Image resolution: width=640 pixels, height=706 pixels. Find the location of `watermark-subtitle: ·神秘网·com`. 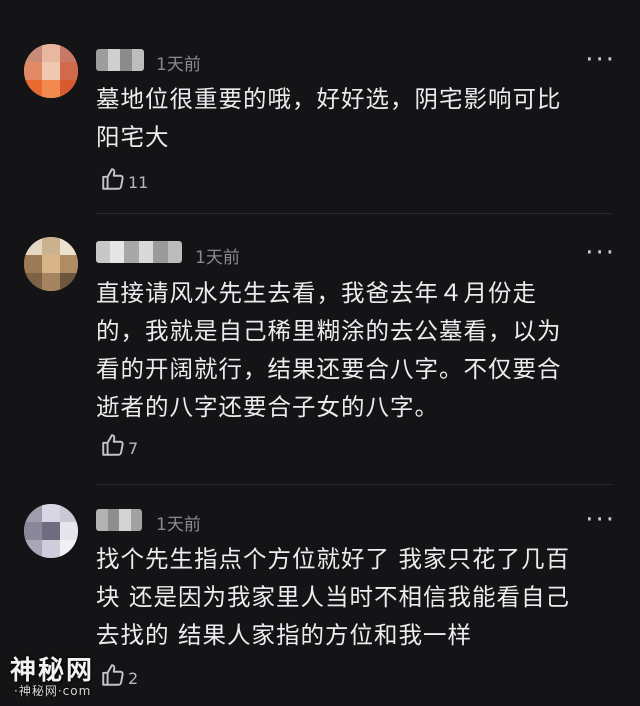

watermark-subtitle: ·神秘网·com is located at coordinates (53, 691).